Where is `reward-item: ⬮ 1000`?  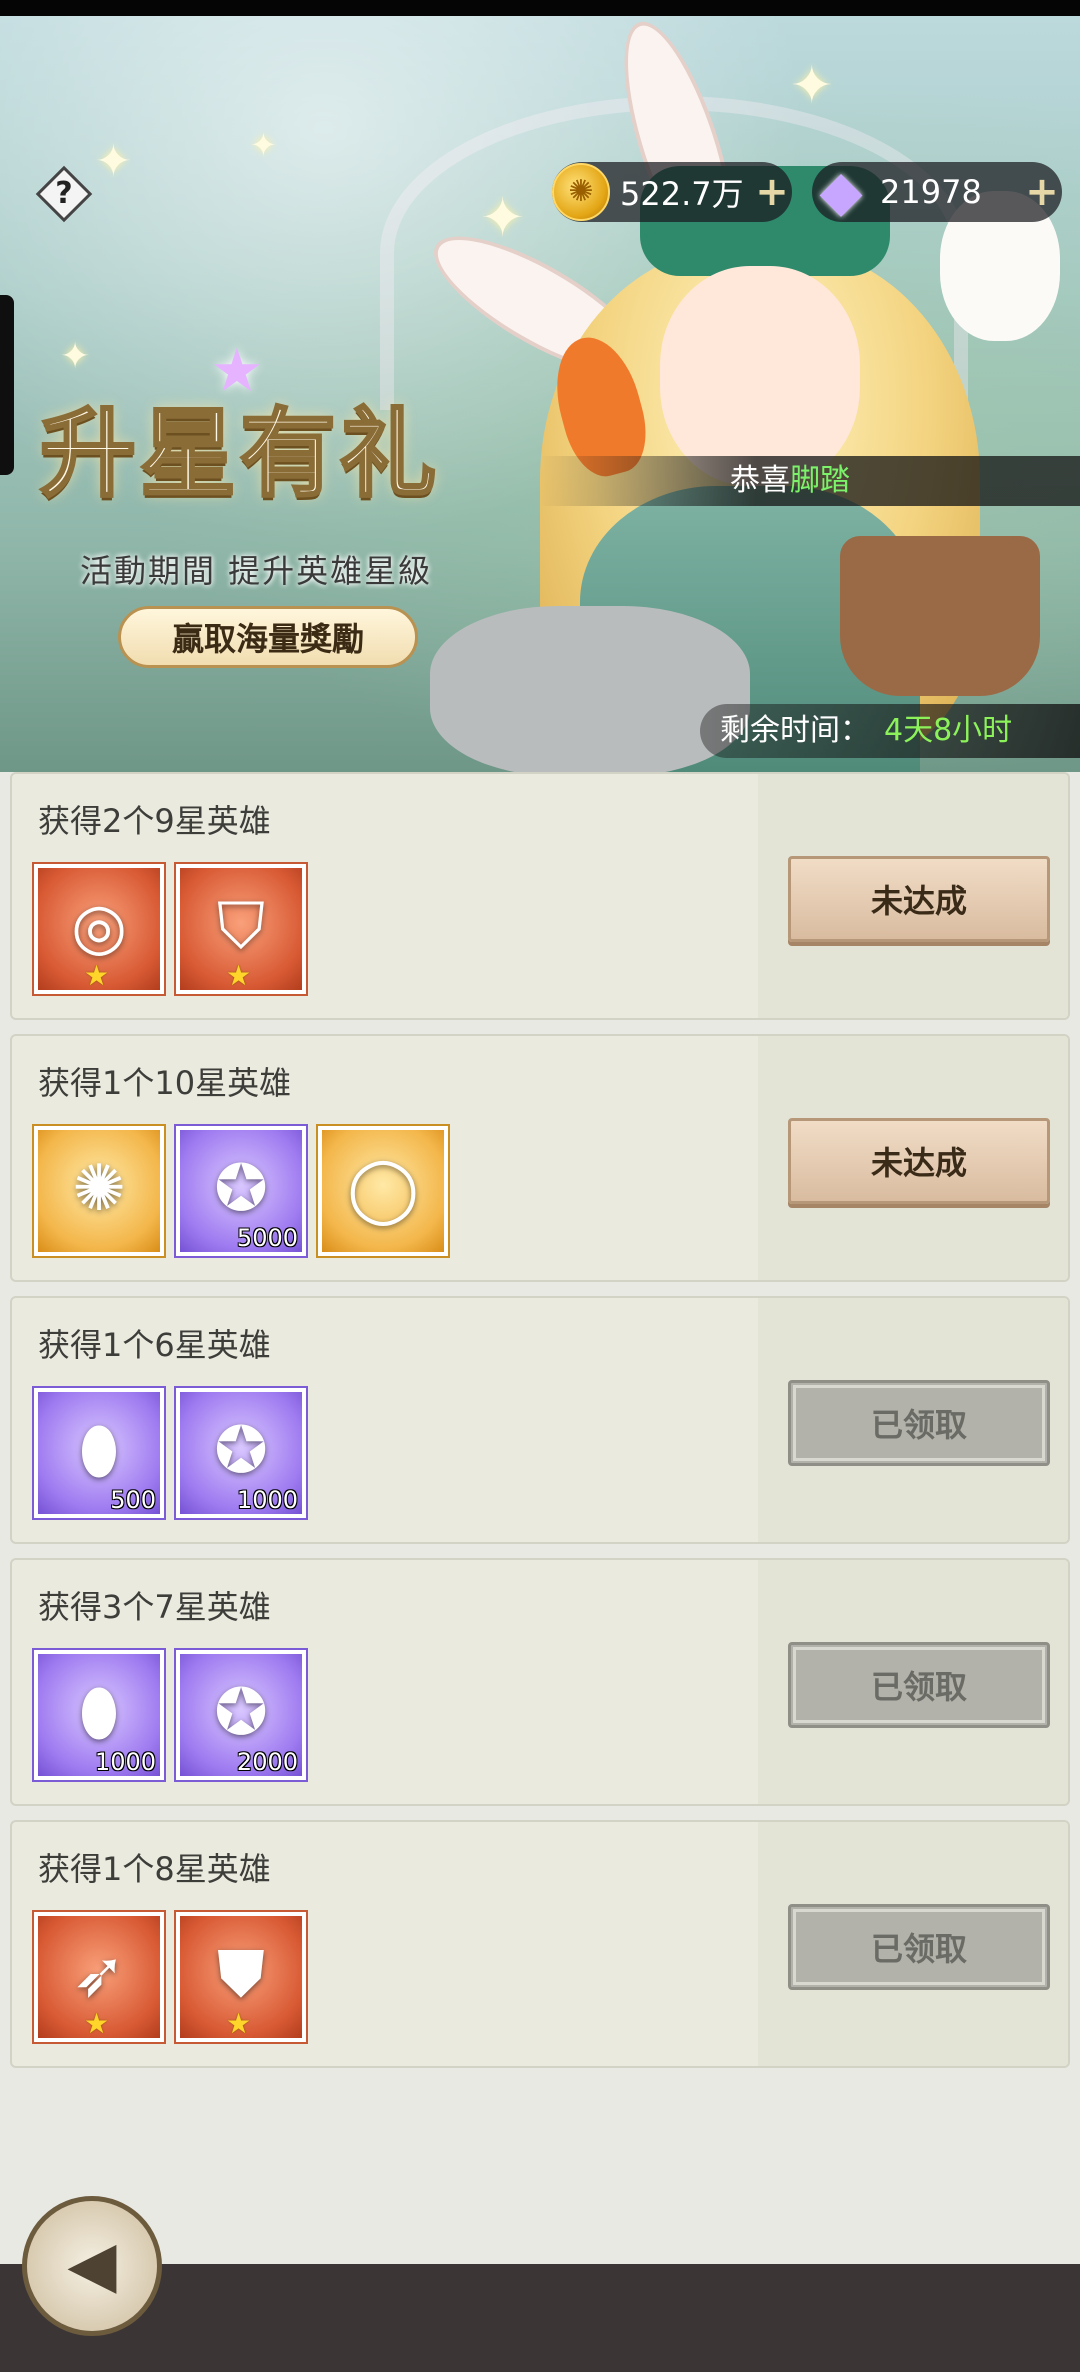
reward-item: ⬮ 1000 is located at coordinates (99, 1715).